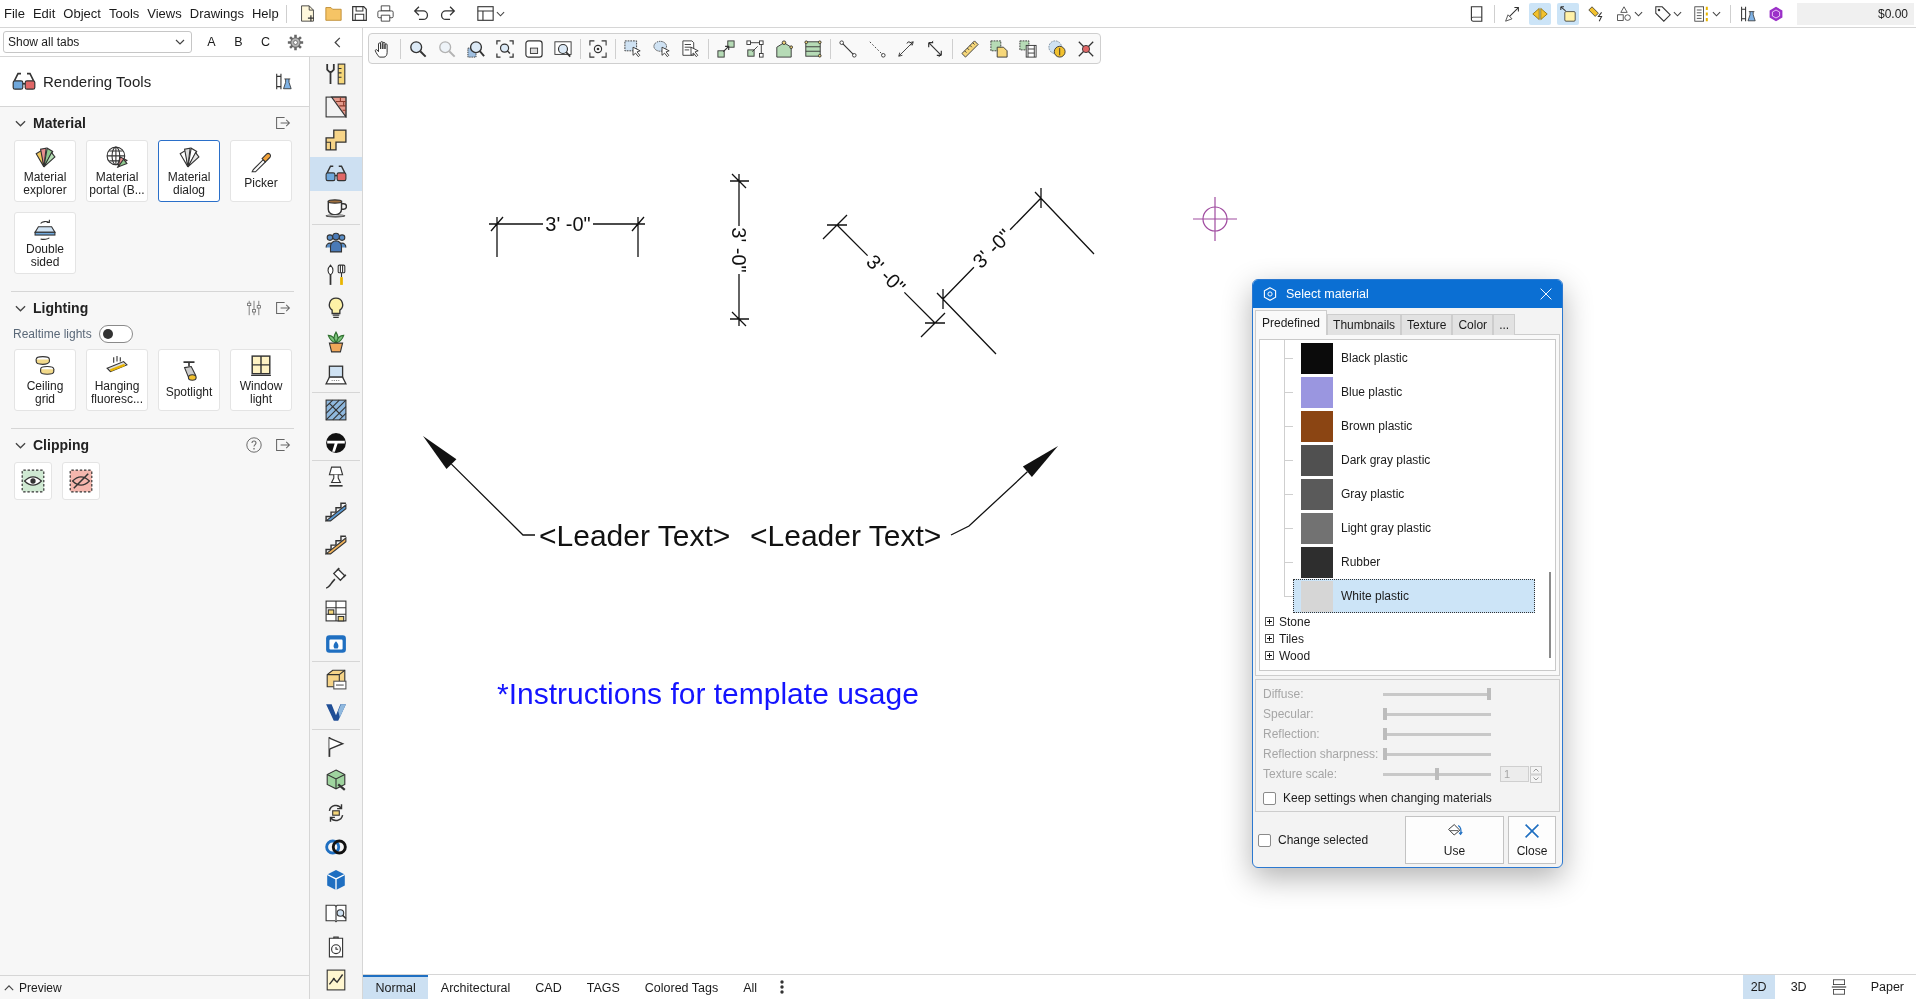  What do you see at coordinates (999, 48) in the screenshot?
I see `copy-icon` at bounding box center [999, 48].